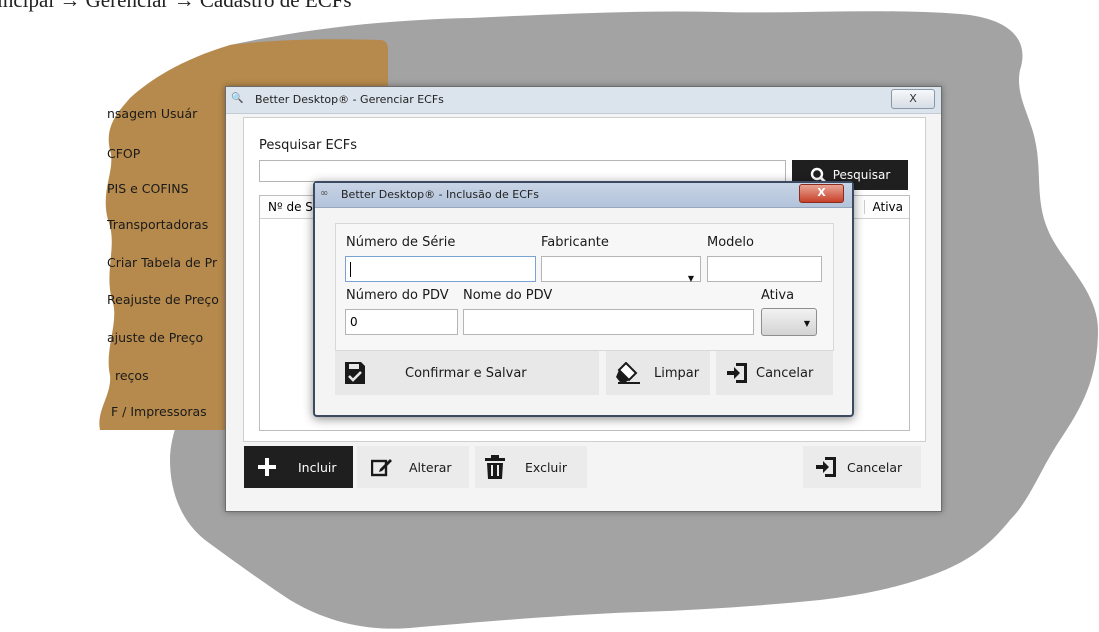 This screenshot has width=1099, height=632. What do you see at coordinates (677, 373) in the screenshot?
I see `limpar-label: Limpar` at bounding box center [677, 373].